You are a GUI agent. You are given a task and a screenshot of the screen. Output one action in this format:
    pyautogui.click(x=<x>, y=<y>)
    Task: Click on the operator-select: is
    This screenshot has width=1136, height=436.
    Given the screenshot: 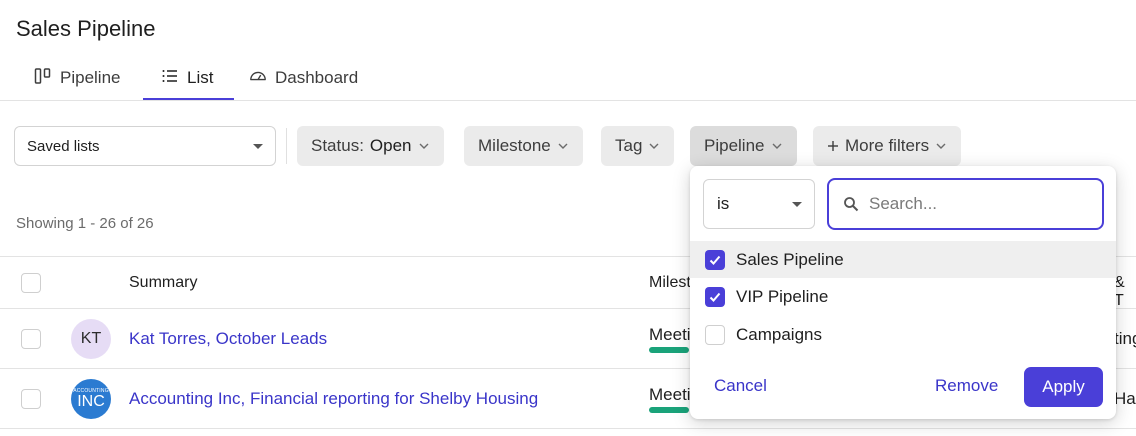 What is the action you would take?
    pyautogui.click(x=759, y=204)
    